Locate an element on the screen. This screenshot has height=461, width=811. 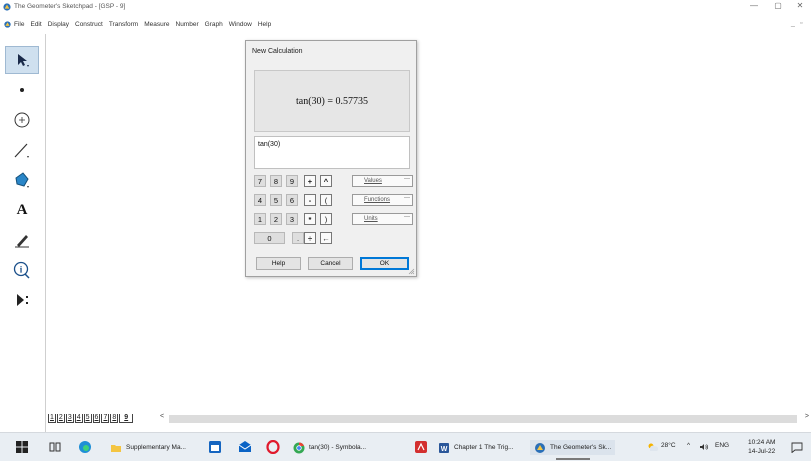
expression-text: tan(30) is located at coordinates (269, 144).